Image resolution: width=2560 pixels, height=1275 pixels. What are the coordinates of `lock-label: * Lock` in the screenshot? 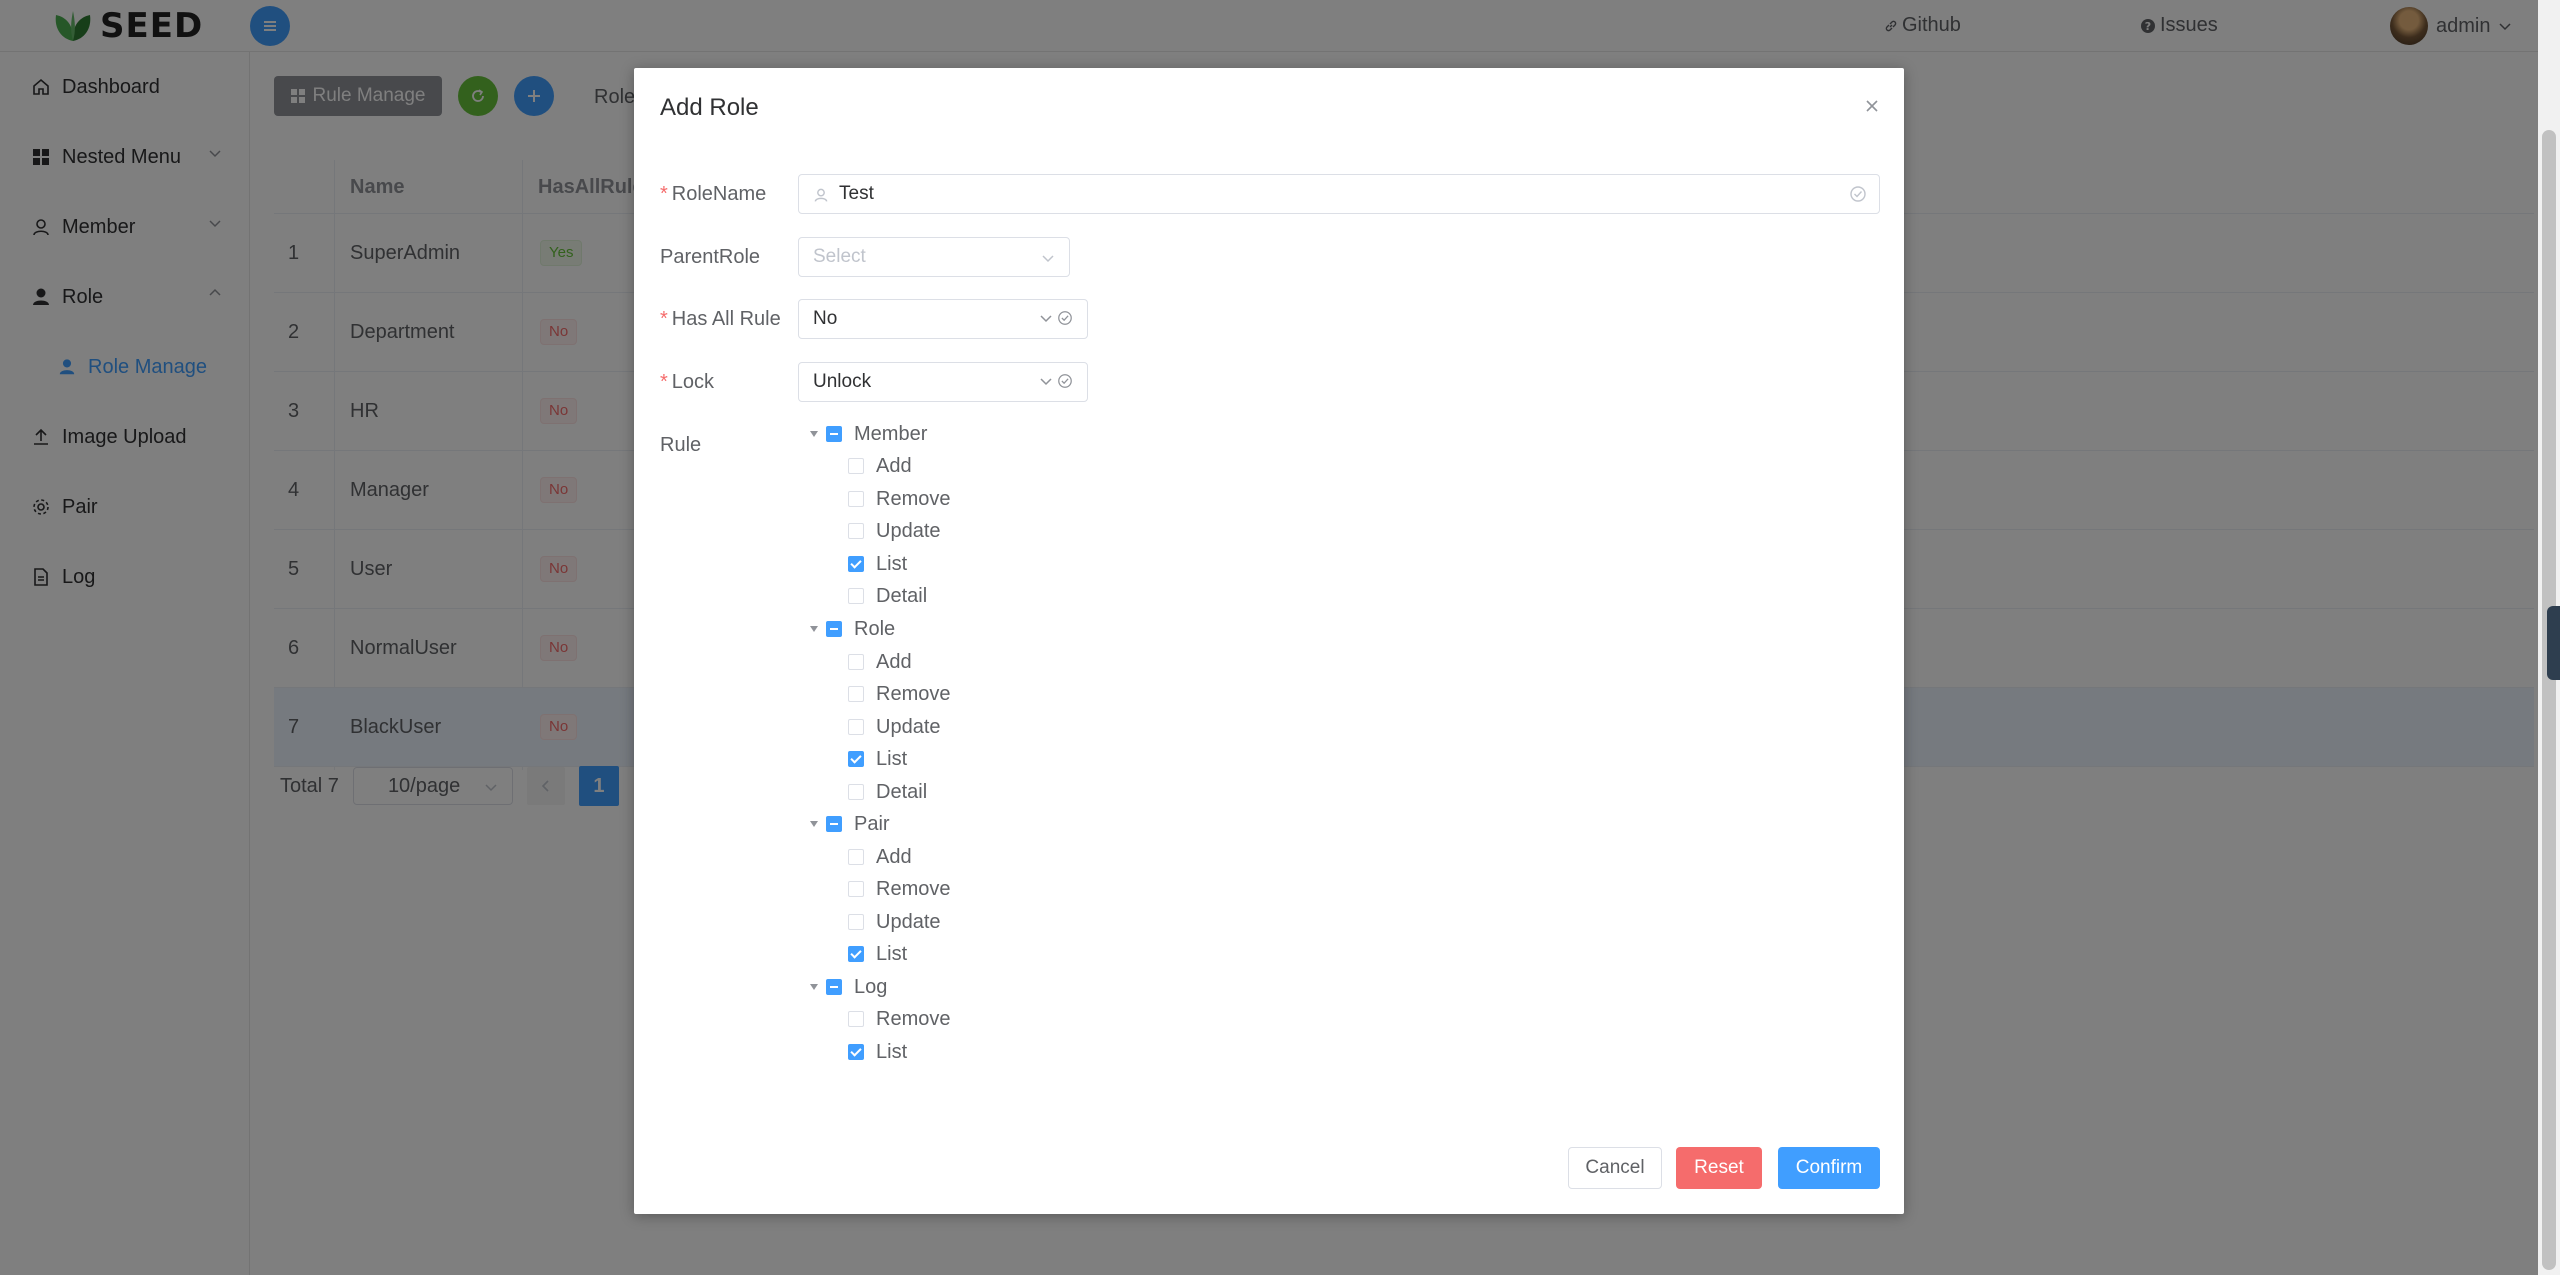 It's located at (687, 382).